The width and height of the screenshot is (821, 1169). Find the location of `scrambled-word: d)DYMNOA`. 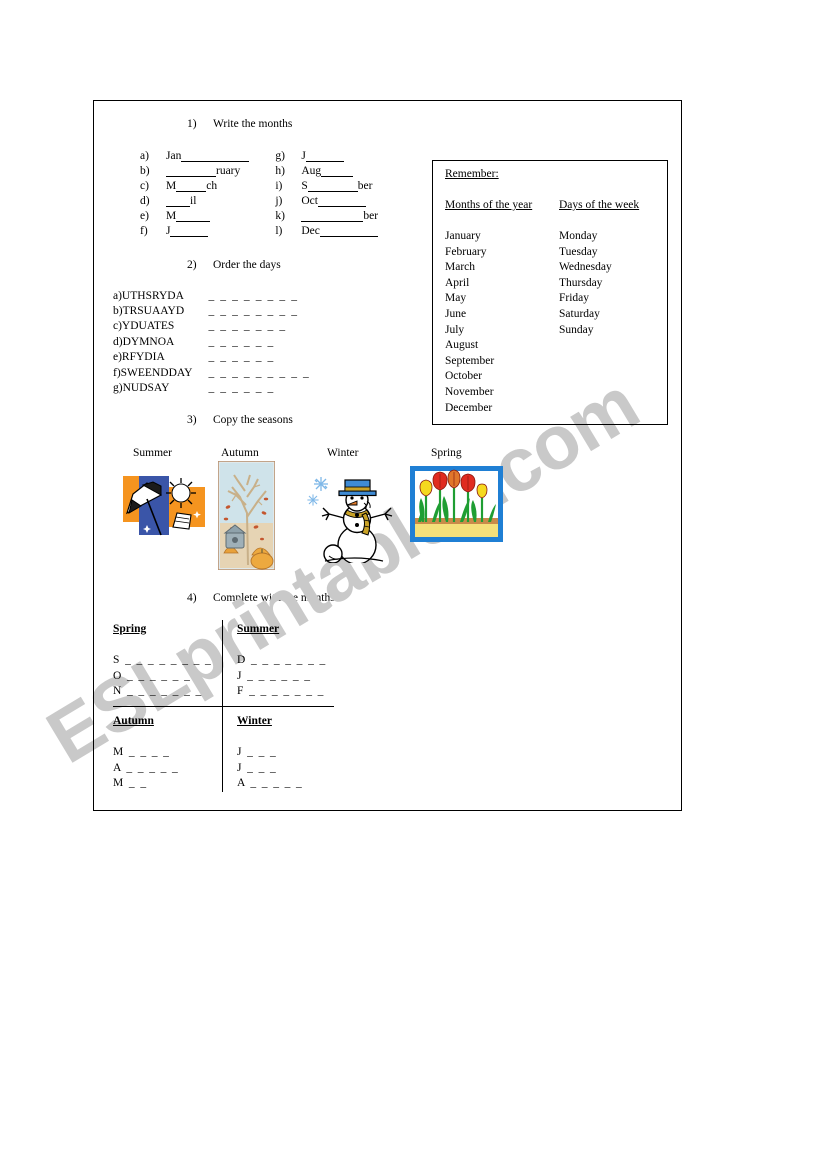

scrambled-word: d)DYMNOA is located at coordinates (144, 341).